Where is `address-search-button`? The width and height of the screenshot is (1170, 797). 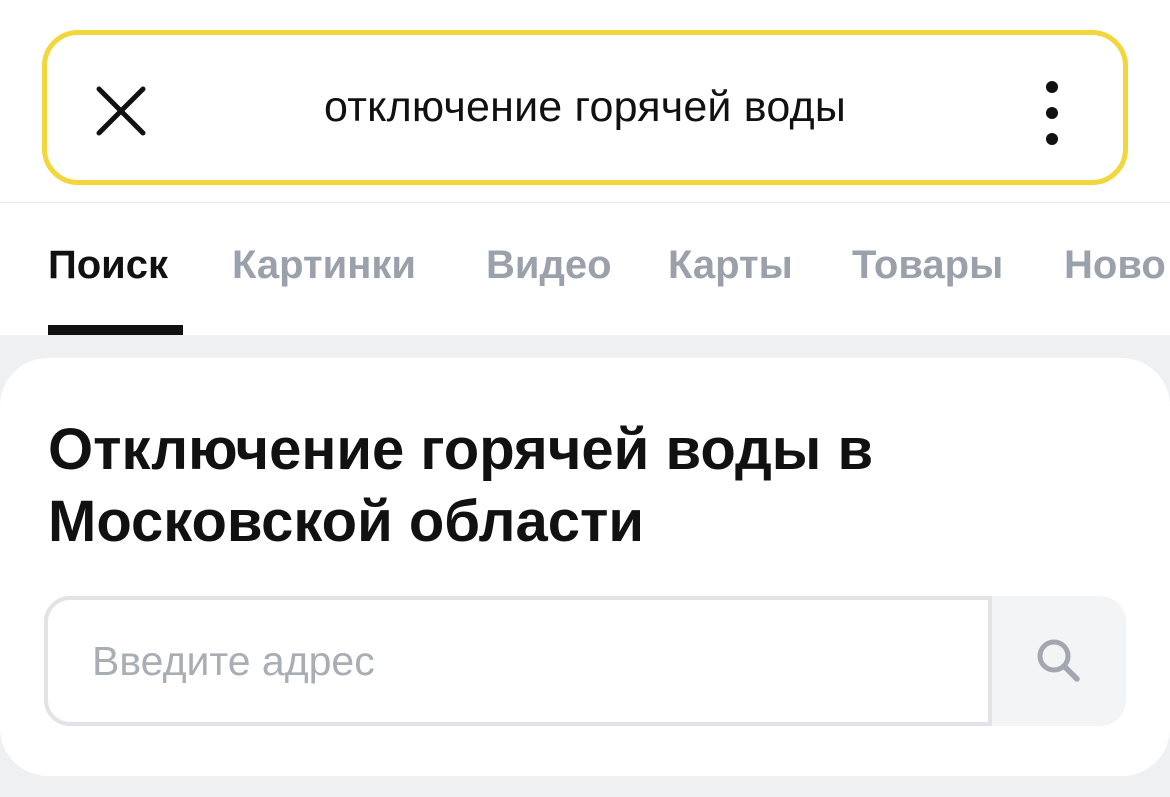
address-search-button is located at coordinates (1059, 661).